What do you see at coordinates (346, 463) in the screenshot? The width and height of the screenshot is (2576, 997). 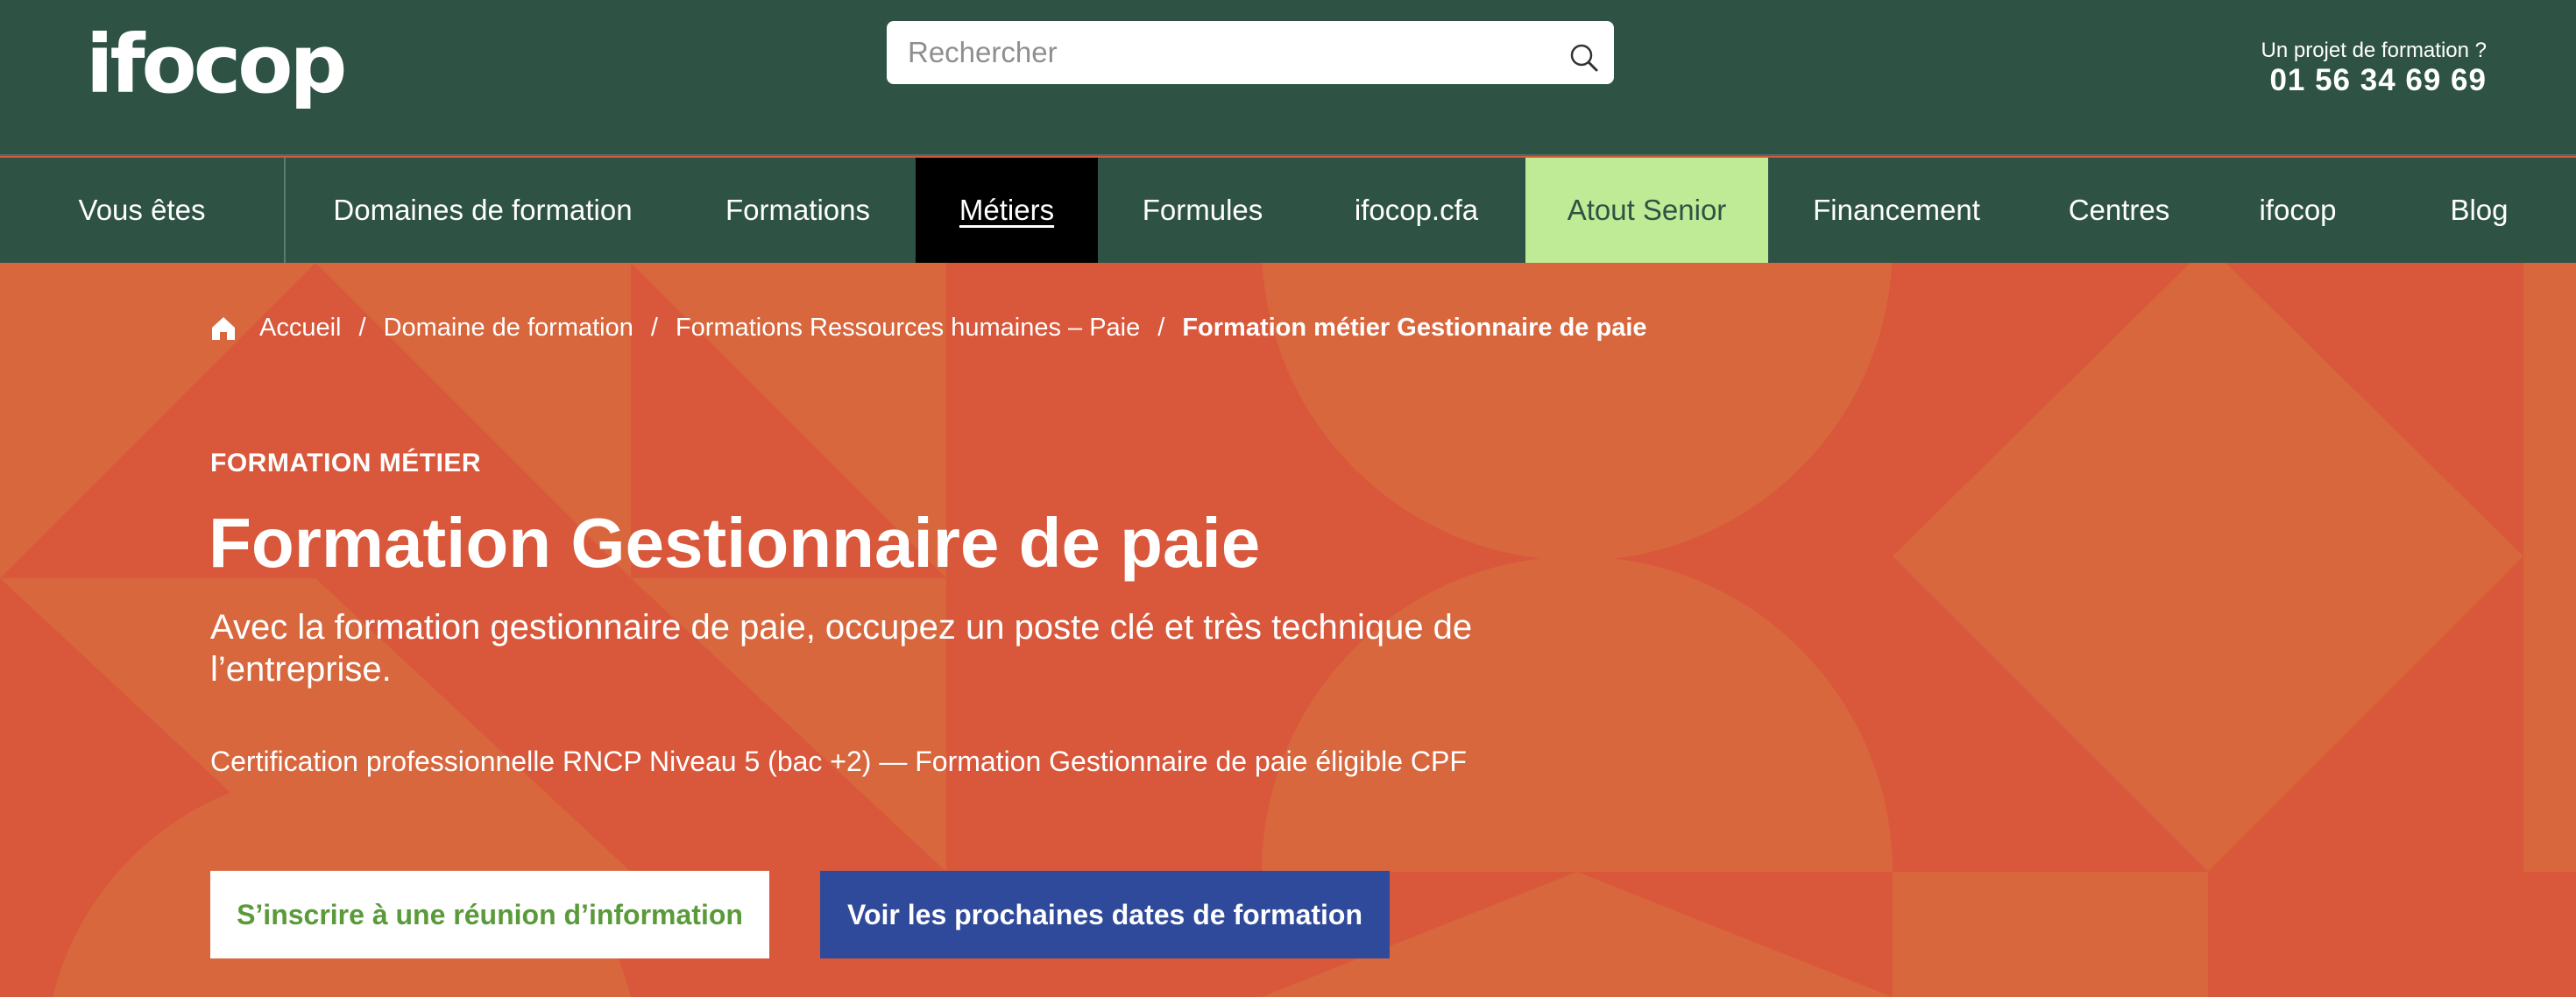 I see `hero-kicker: FORMATION MÉTIER` at bounding box center [346, 463].